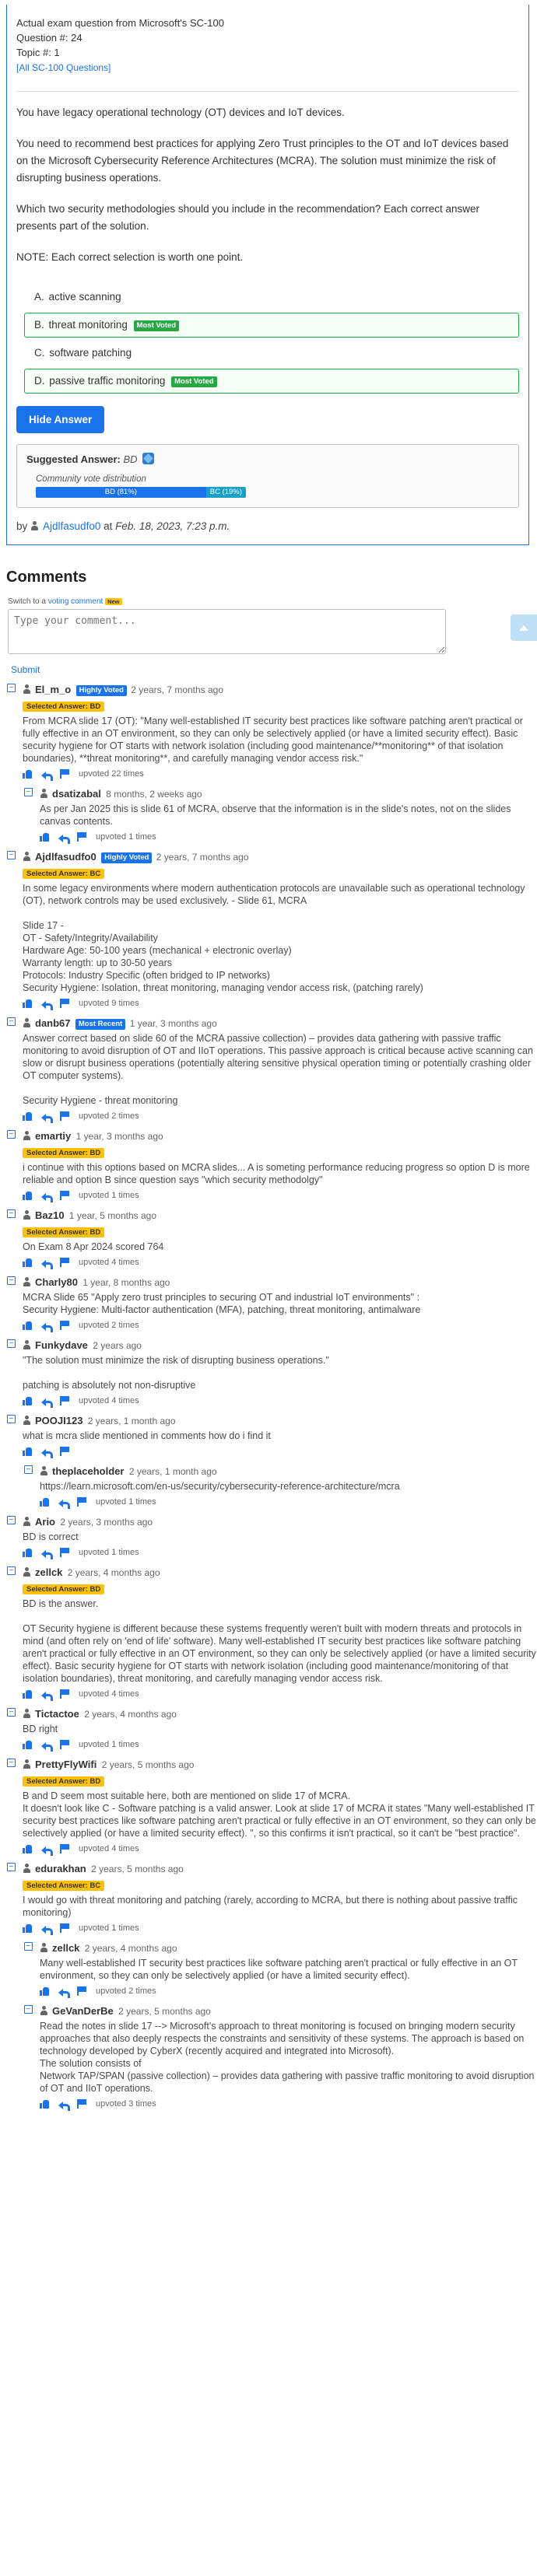 This screenshot has height=2576, width=537. Describe the element at coordinates (66, 857) in the screenshot. I see `comment-username: Ajdlfasudfo0` at that location.